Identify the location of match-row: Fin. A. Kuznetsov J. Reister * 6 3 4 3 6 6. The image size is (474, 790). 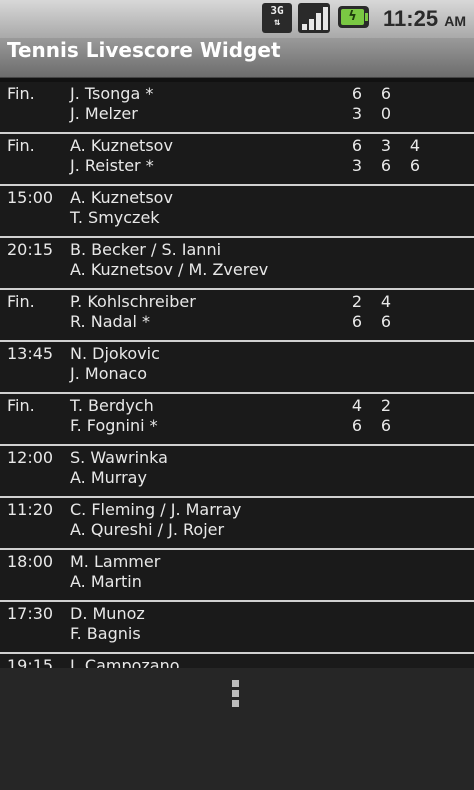
(237, 160).